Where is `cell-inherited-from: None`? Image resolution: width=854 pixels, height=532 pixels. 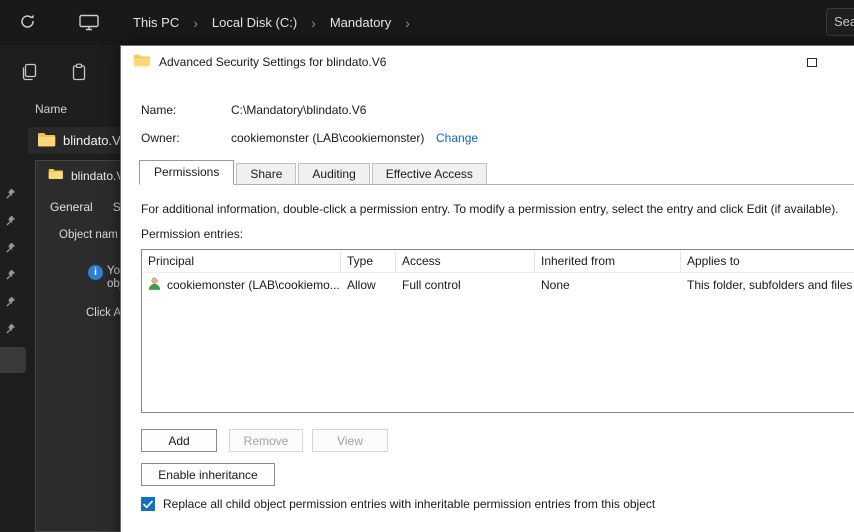
cell-inherited-from: None is located at coordinates (555, 284).